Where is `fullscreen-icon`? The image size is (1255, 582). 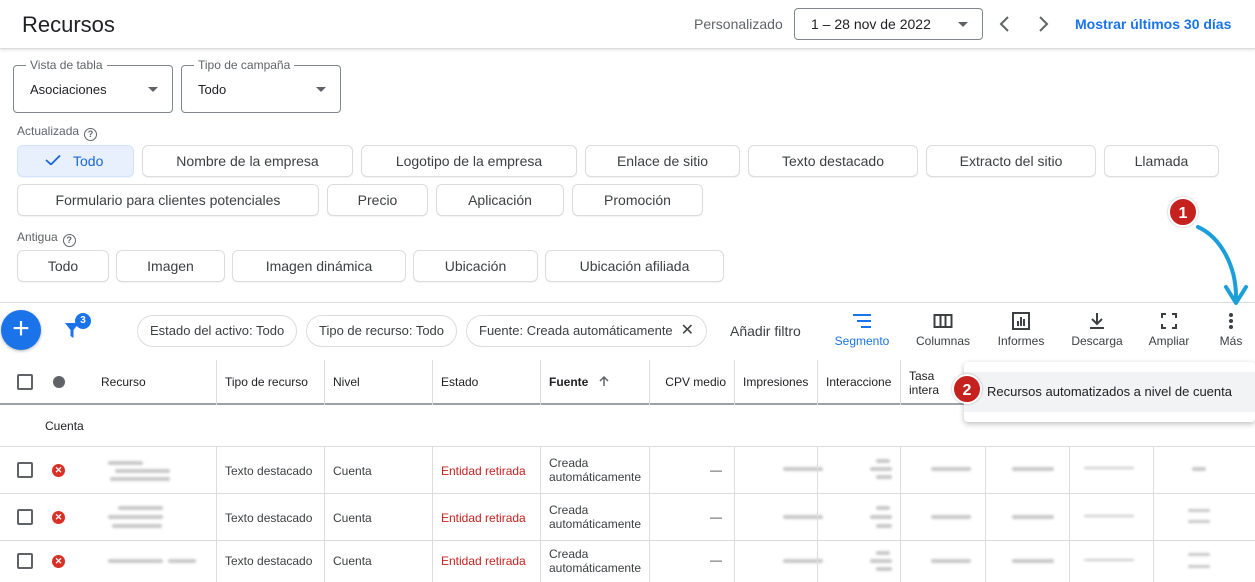 fullscreen-icon is located at coordinates (1169, 321).